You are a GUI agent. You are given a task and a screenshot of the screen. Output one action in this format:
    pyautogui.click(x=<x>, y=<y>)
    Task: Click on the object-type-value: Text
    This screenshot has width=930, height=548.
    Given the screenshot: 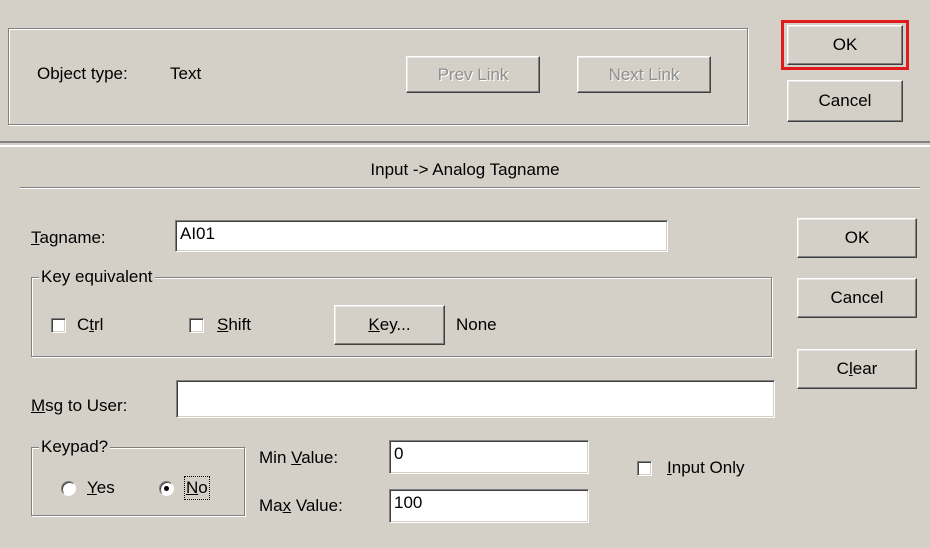 What is the action you would take?
    pyautogui.click(x=186, y=73)
    